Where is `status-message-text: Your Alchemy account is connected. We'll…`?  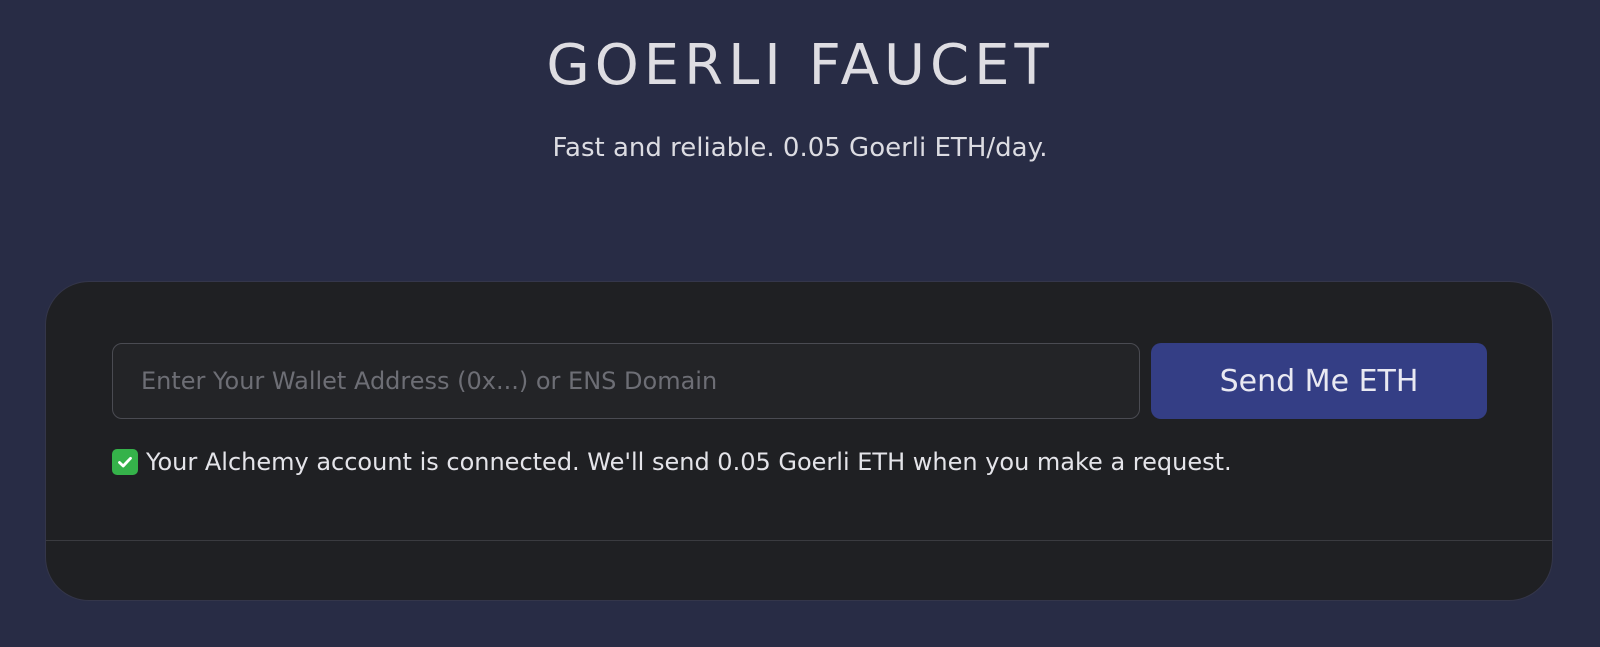
status-message-text: Your Alchemy account is connected. We'll… is located at coordinates (689, 462).